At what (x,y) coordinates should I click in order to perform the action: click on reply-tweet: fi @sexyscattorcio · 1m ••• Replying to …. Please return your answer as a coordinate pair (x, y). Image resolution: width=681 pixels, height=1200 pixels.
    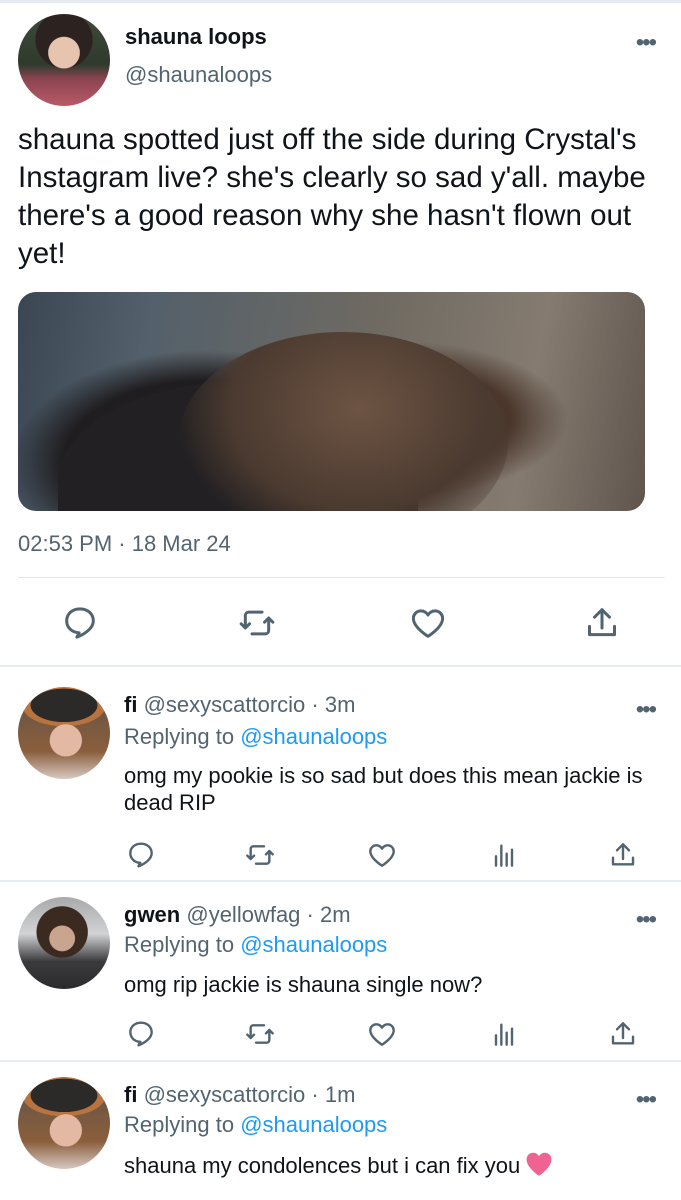
    Looking at the image, I should click on (340, 1131).